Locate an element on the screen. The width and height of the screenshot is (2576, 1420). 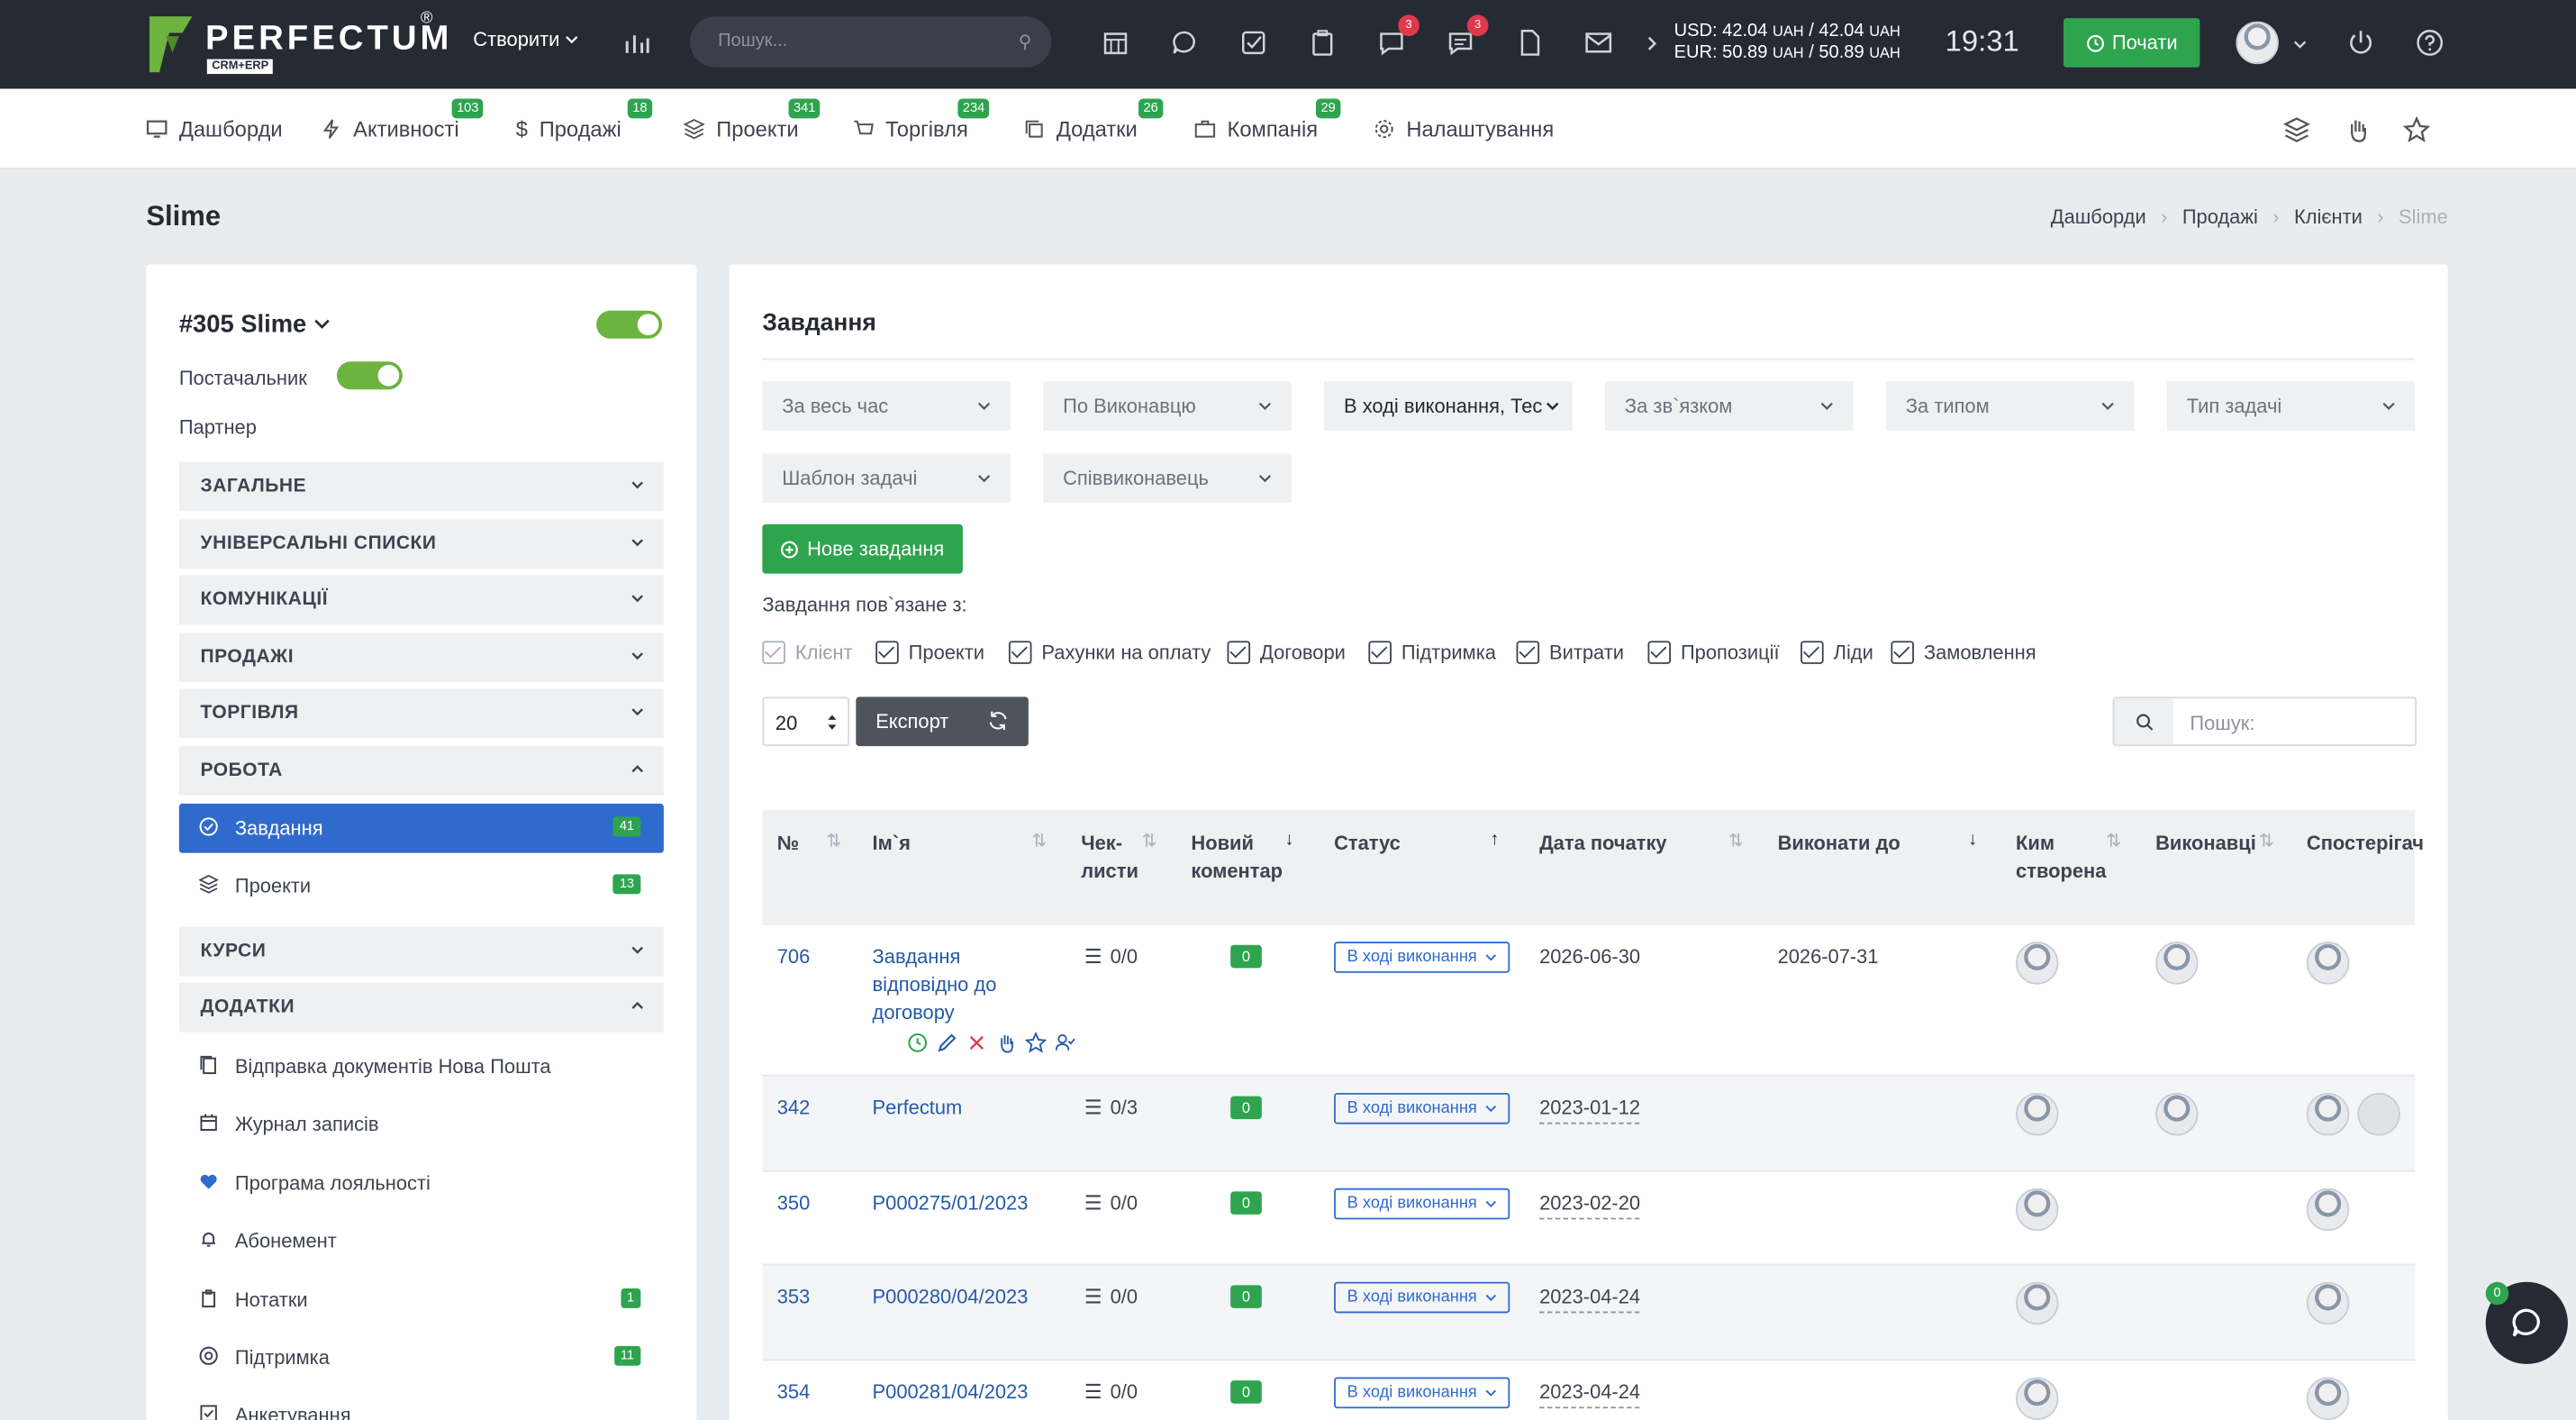
row-number: 350 is located at coordinates (794, 1204).